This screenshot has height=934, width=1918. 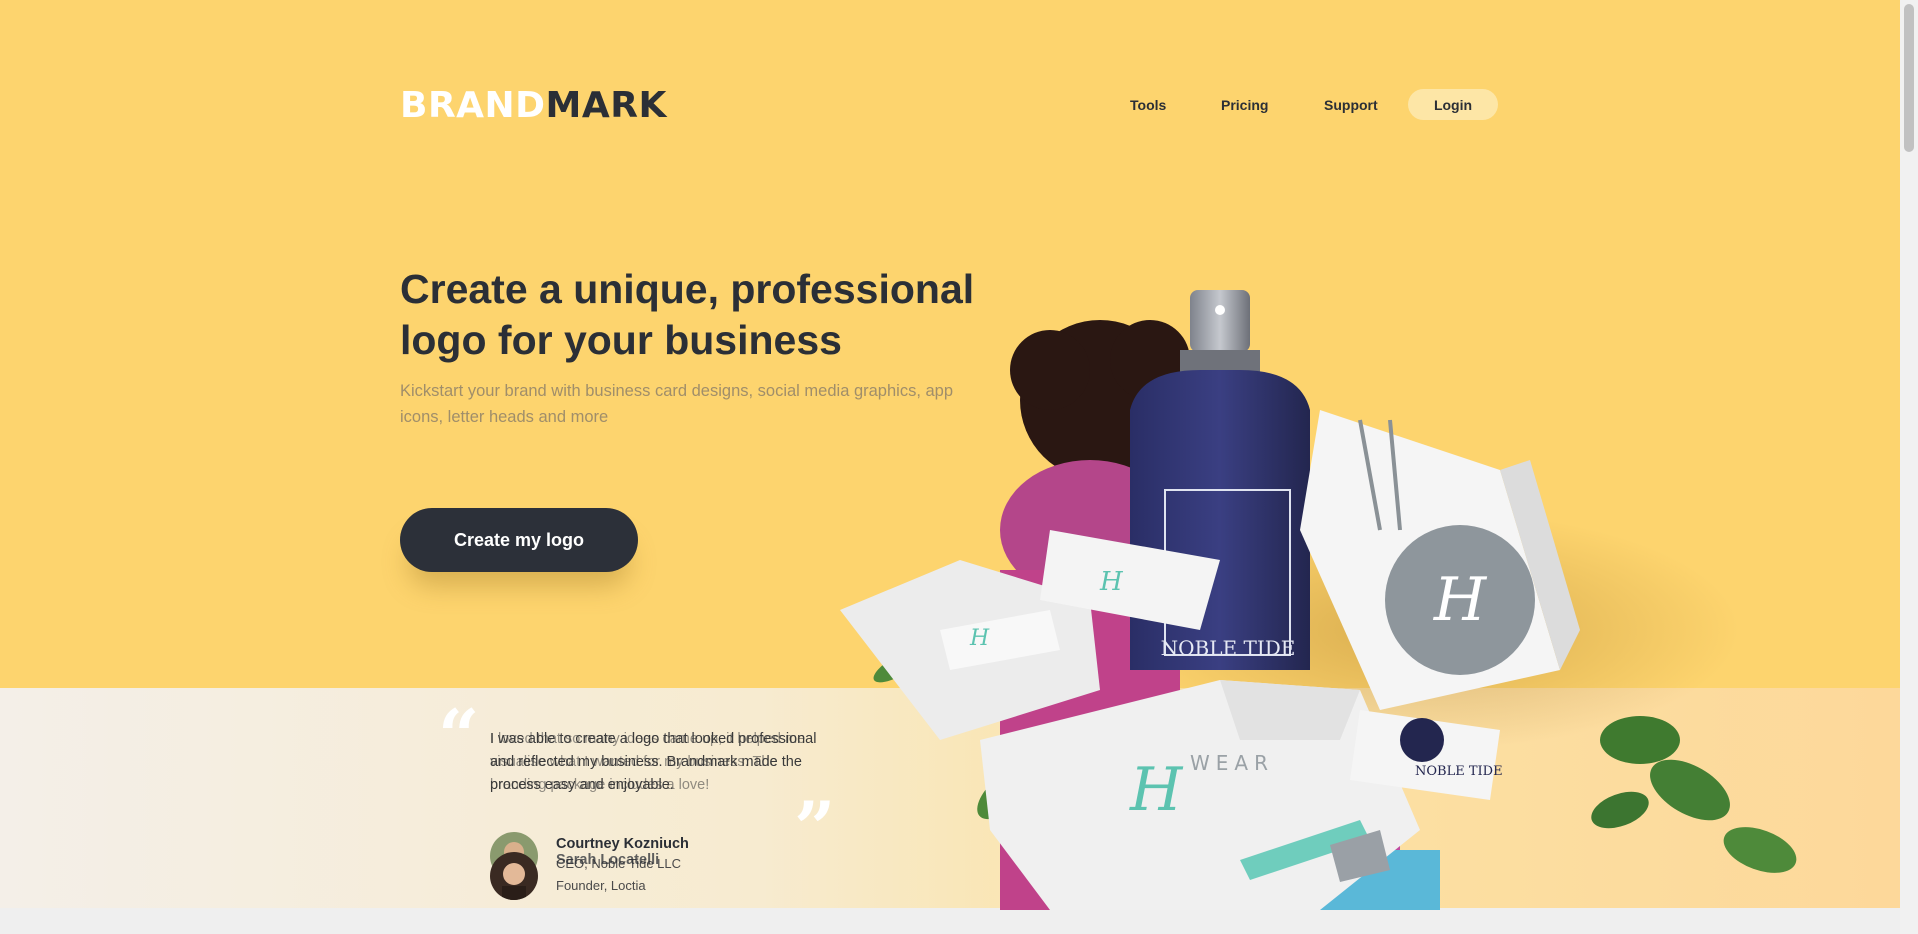 I want to click on testimonial-author-name: Sarah Locatelli, so click(x=608, y=860).